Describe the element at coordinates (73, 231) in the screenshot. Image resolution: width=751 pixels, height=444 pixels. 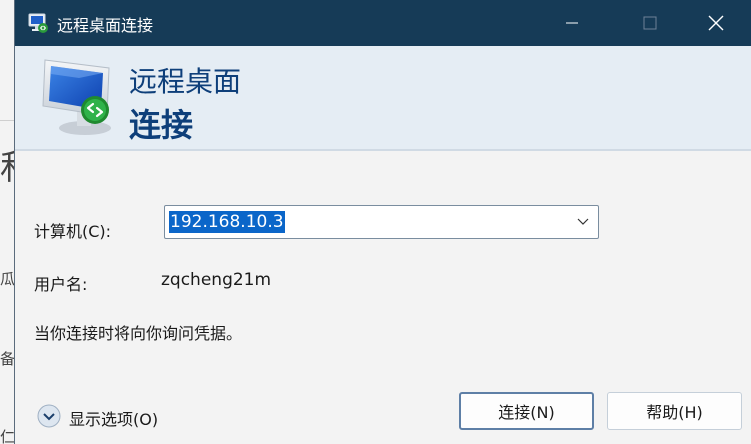
I see `computer-label: 计算机(C):` at that location.